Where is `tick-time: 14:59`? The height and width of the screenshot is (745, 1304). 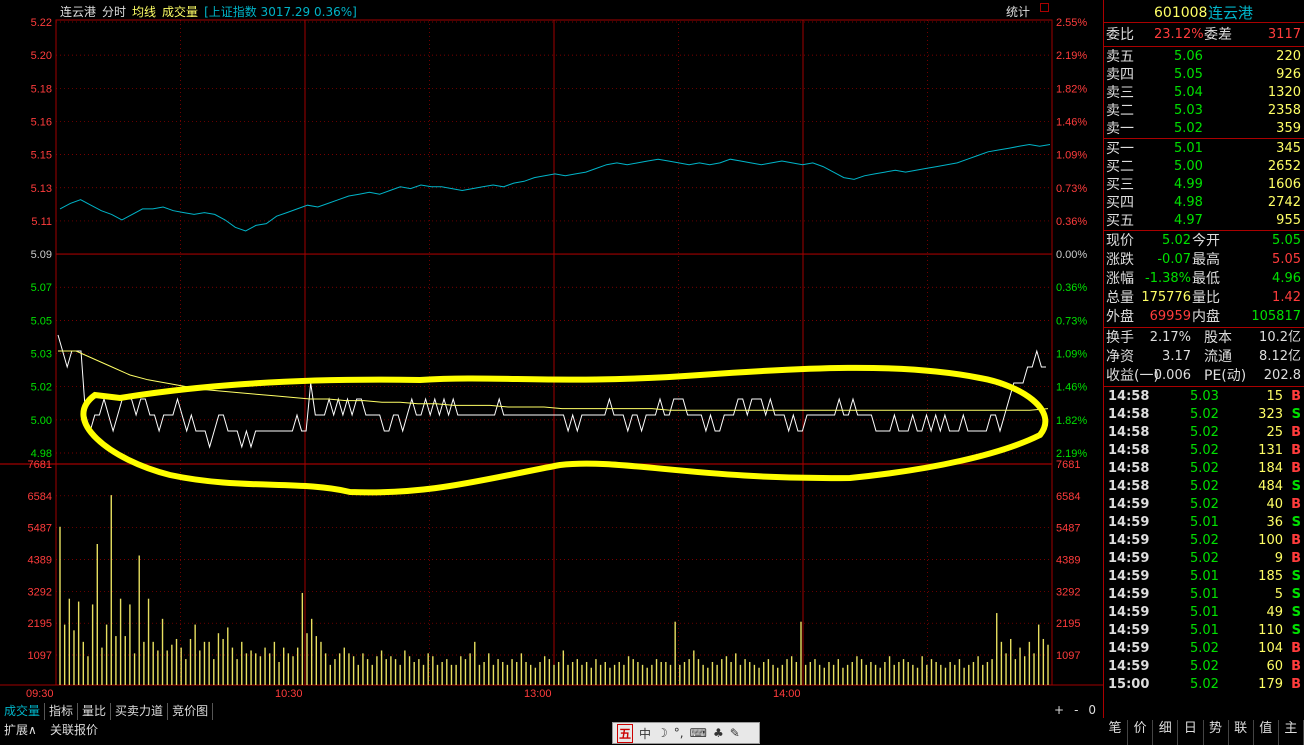 tick-time: 14:59 is located at coordinates (1129, 630).